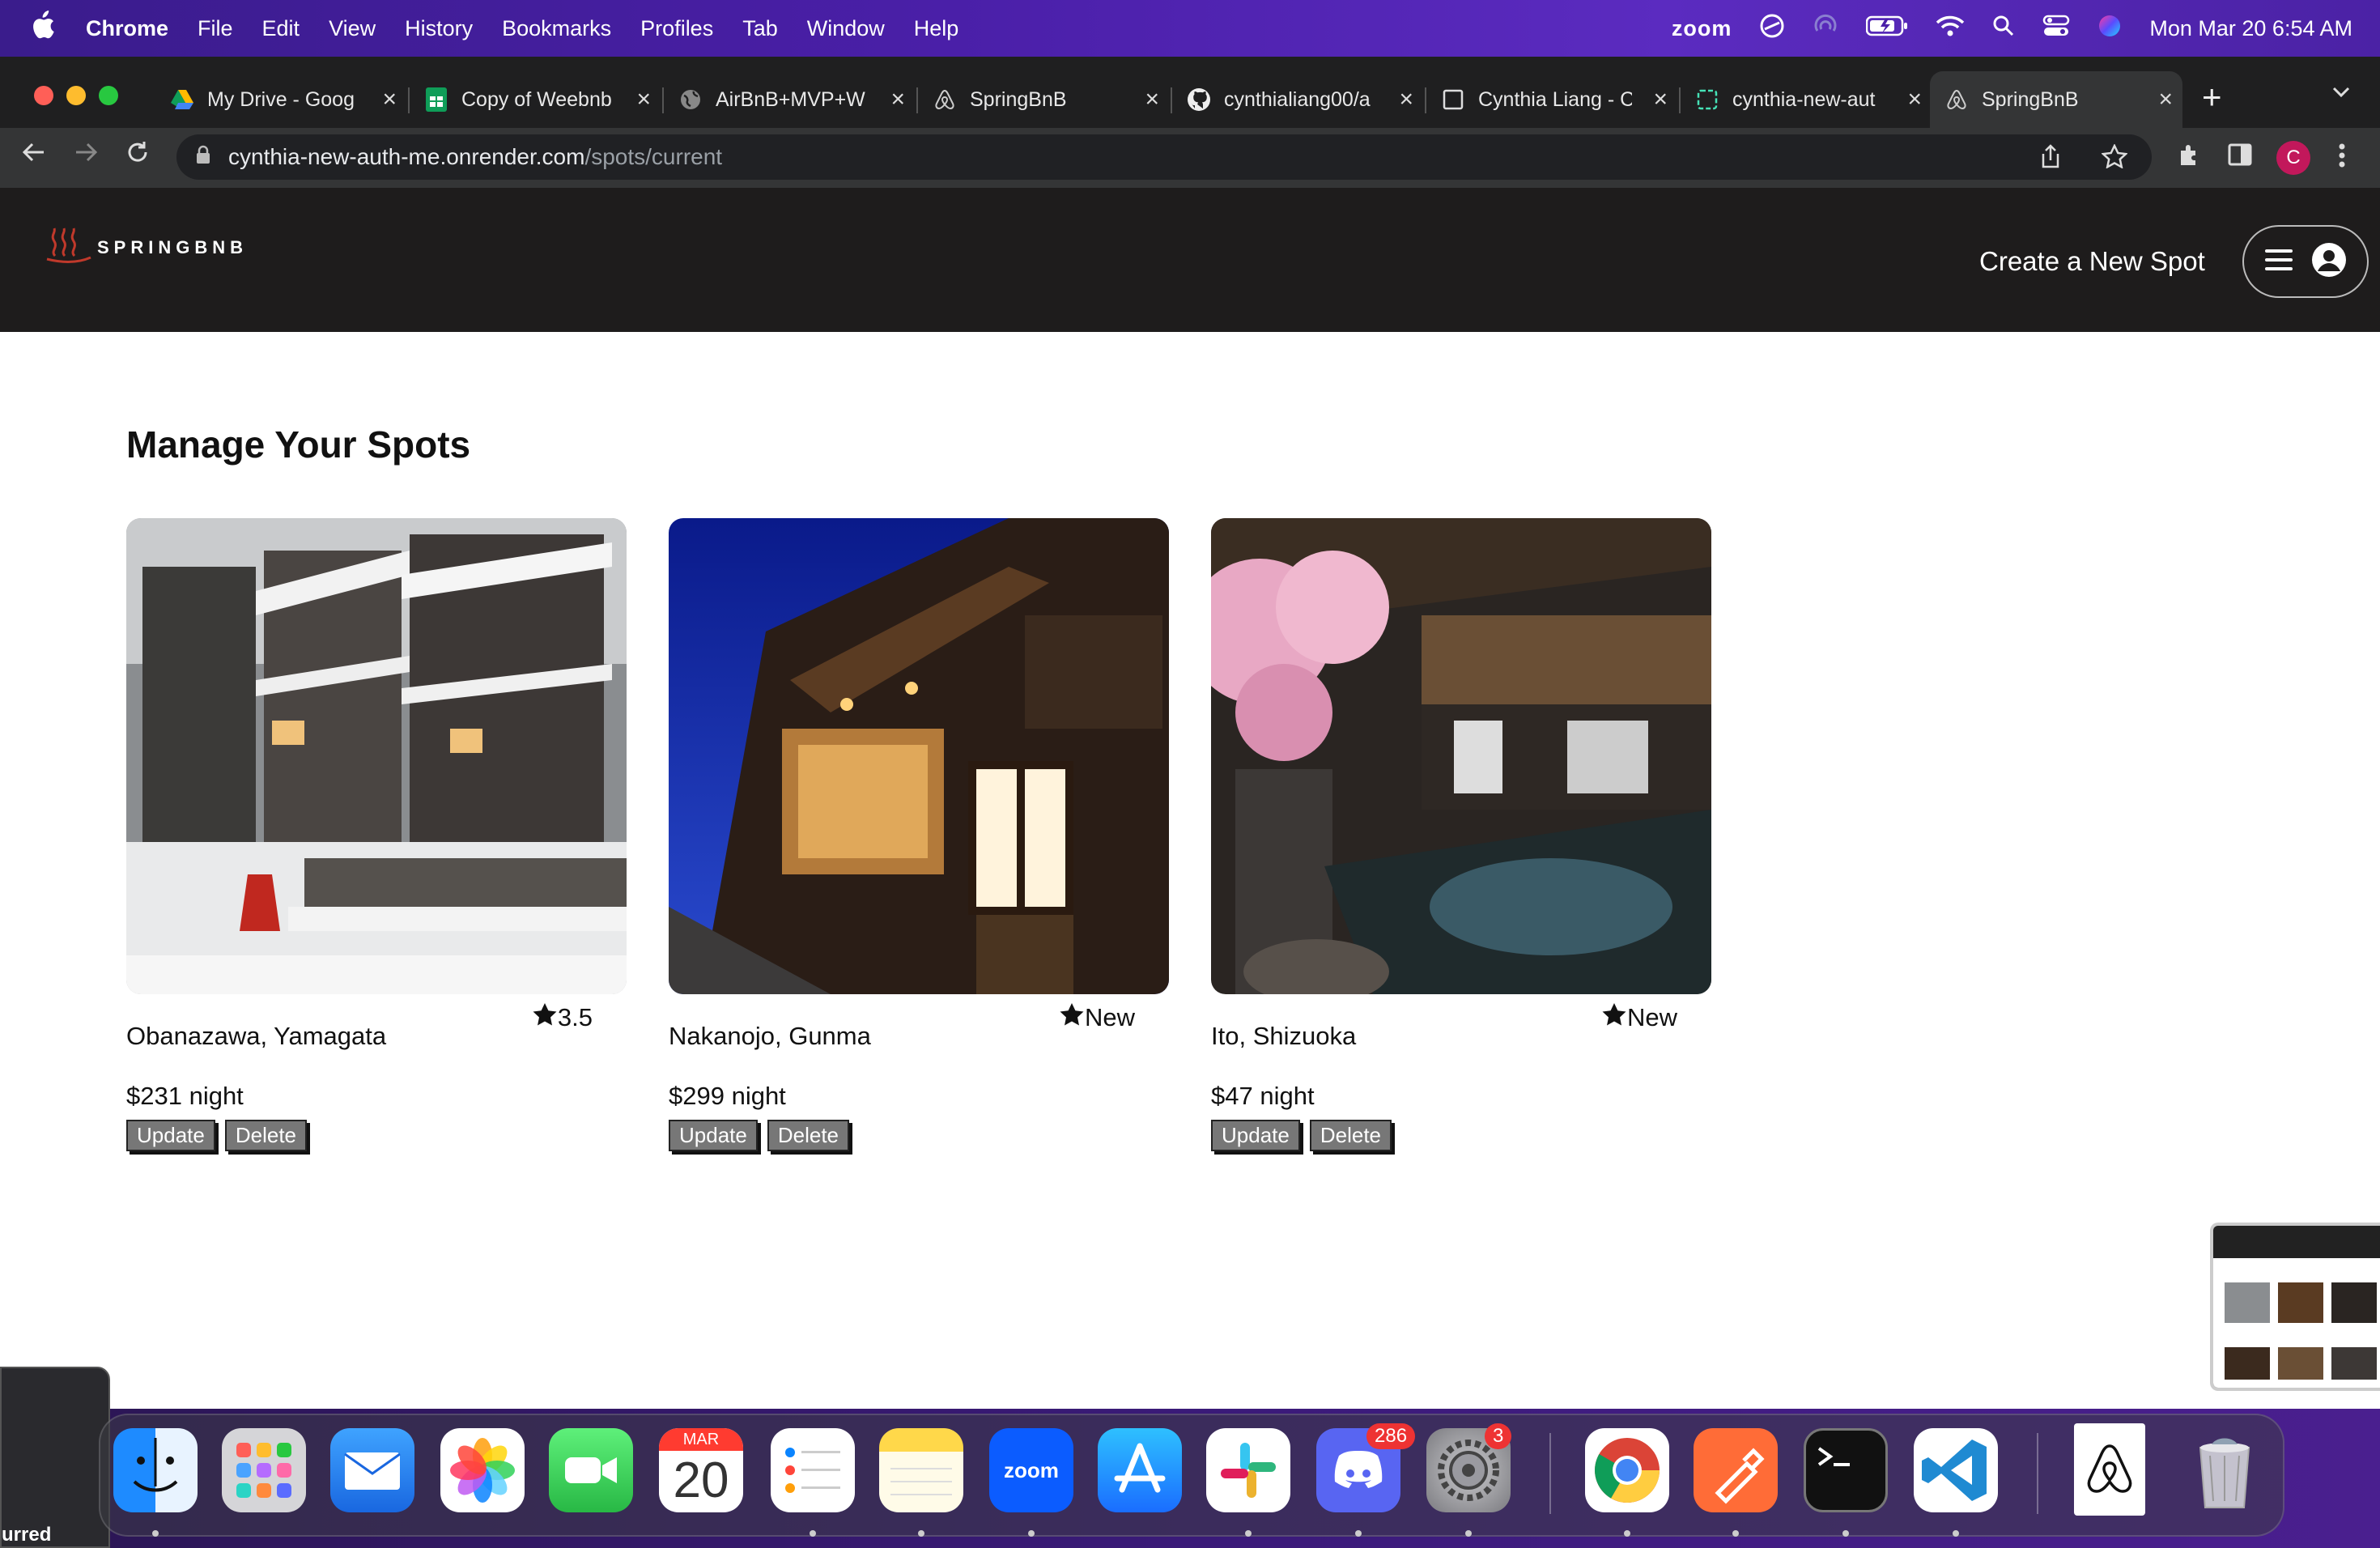  I want to click on share-icon, so click(2050, 159).